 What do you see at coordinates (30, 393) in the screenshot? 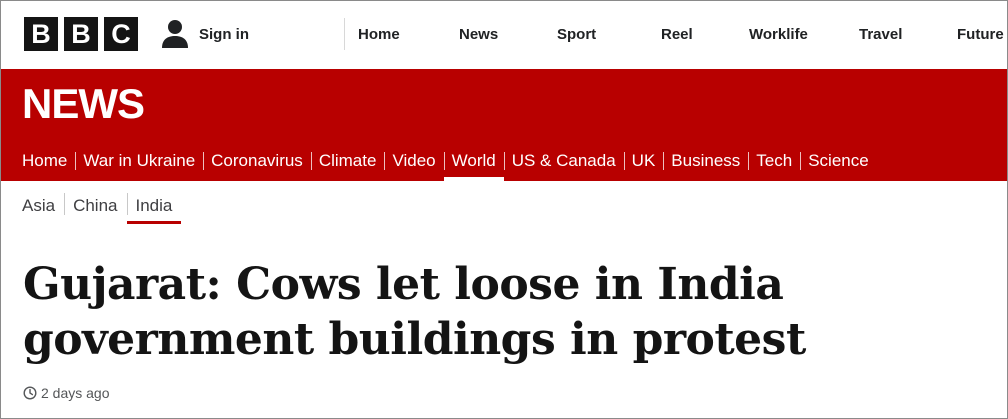
I see `clock-icon` at bounding box center [30, 393].